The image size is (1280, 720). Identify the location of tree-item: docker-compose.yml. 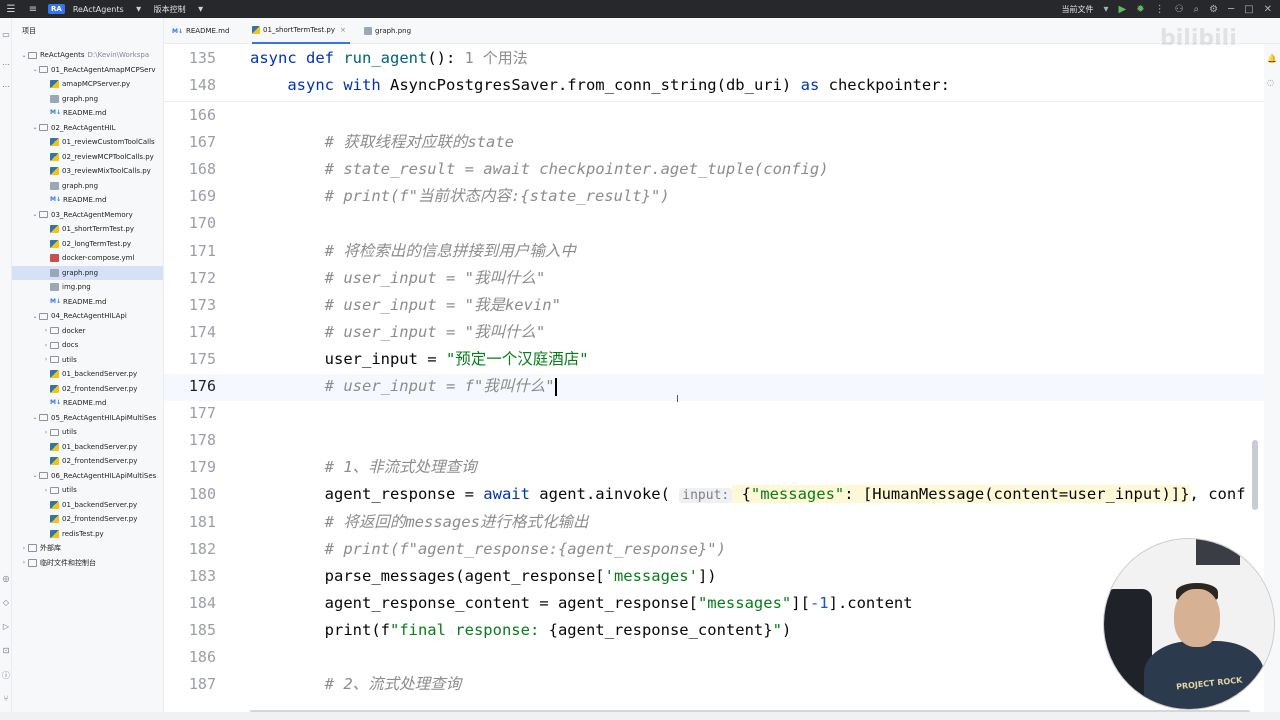
(87, 258).